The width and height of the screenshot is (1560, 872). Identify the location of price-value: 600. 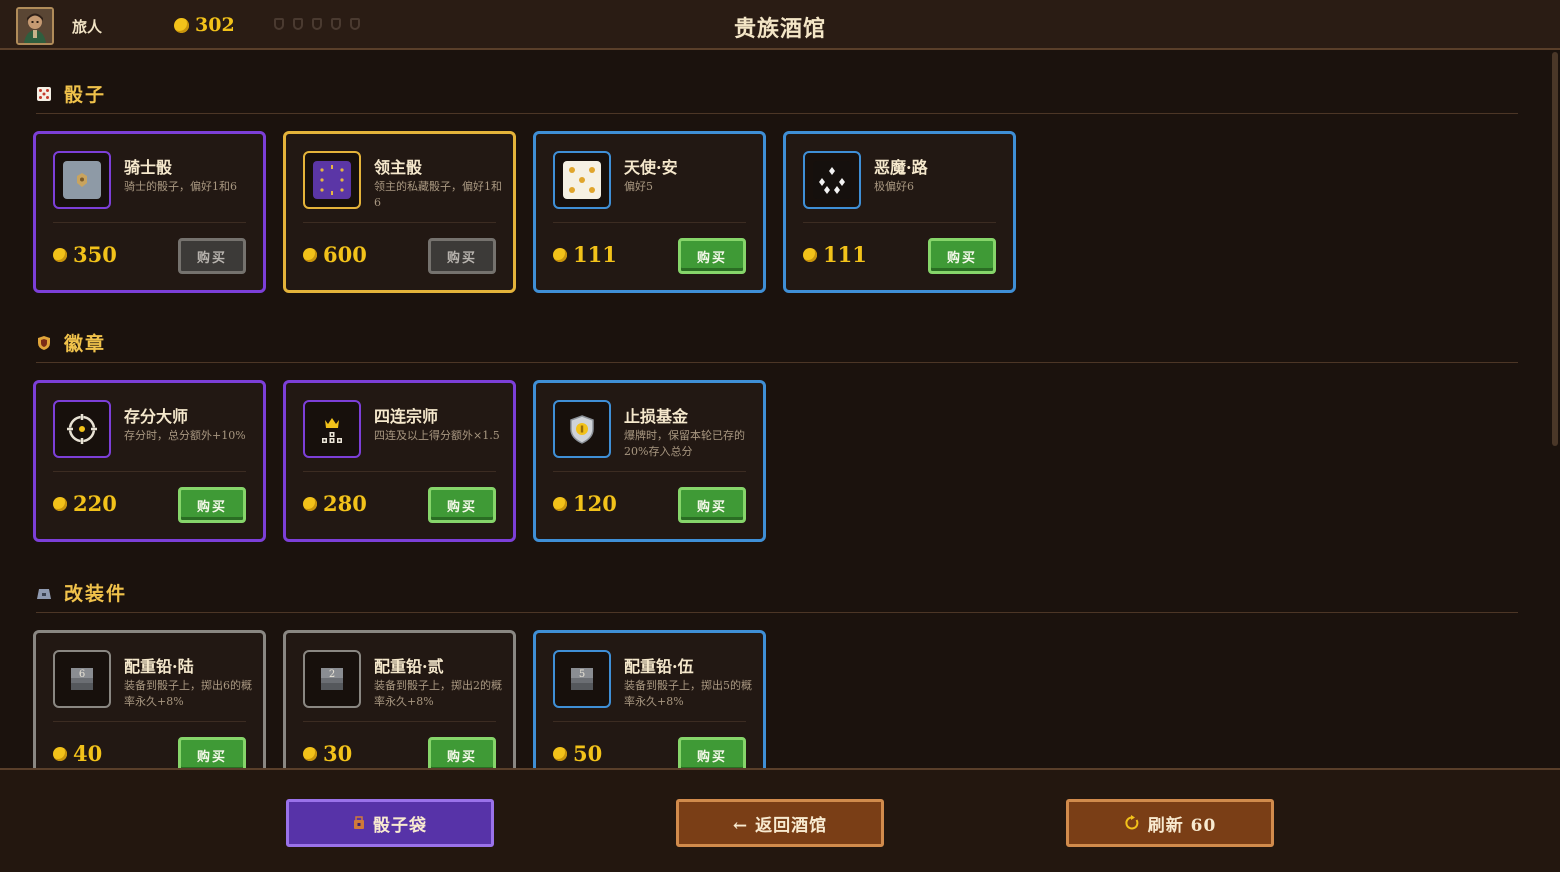
(345, 254).